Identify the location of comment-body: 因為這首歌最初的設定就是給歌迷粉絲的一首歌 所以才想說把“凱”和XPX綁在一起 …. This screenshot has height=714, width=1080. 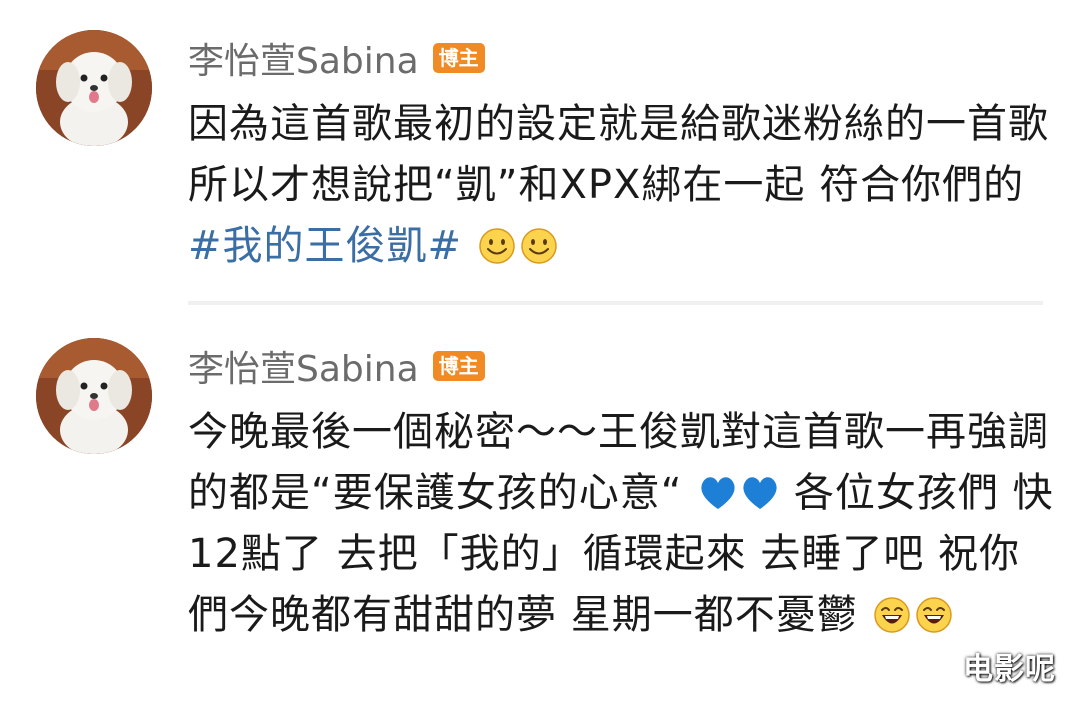
(618, 154).